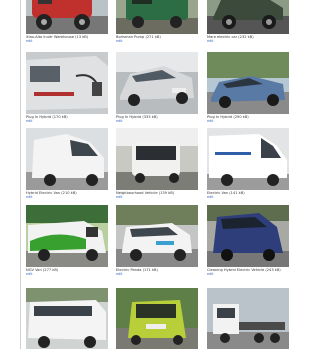 This screenshot has height=349, width=320. I want to click on gallery-item: Mare electric car (232 kB) edit, so click(248, 21).